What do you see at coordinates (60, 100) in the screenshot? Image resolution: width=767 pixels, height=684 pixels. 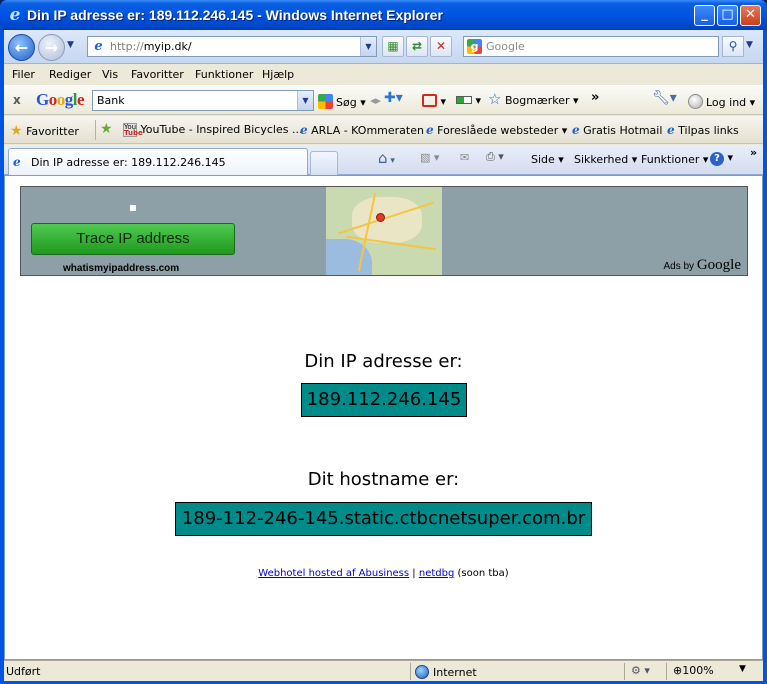 I see `google-logo: Google` at bounding box center [60, 100].